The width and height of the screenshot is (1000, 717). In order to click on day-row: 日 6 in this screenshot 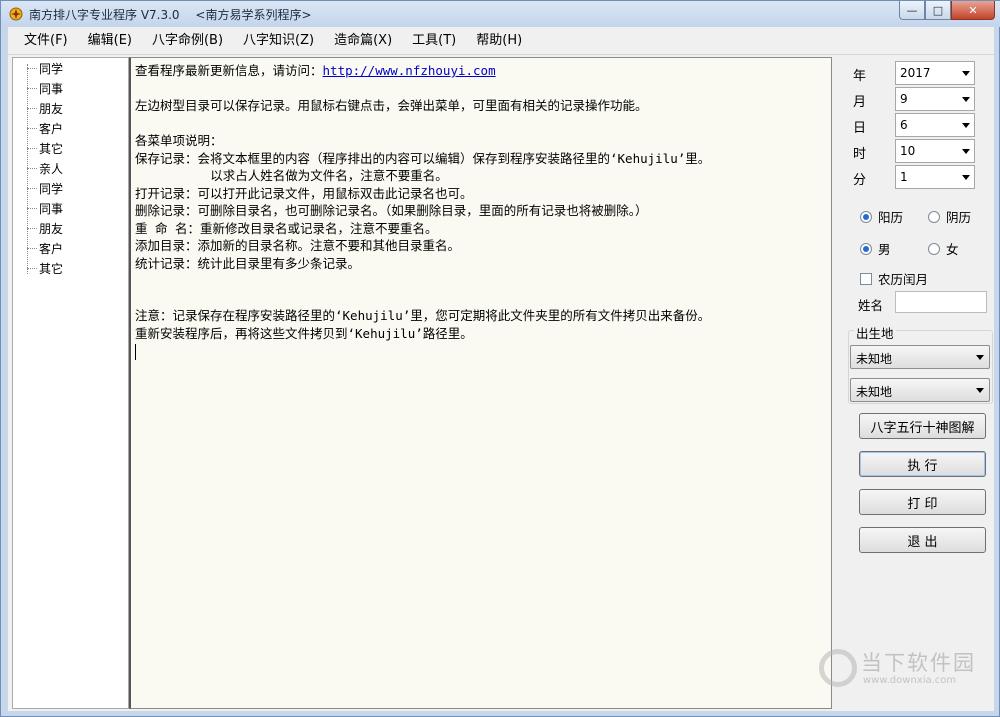, I will do `click(914, 126)`.